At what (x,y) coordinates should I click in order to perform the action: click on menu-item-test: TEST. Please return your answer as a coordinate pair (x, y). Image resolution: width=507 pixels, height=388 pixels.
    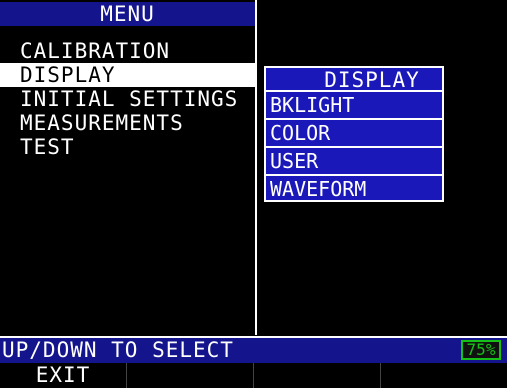
    Looking at the image, I should click on (127, 147).